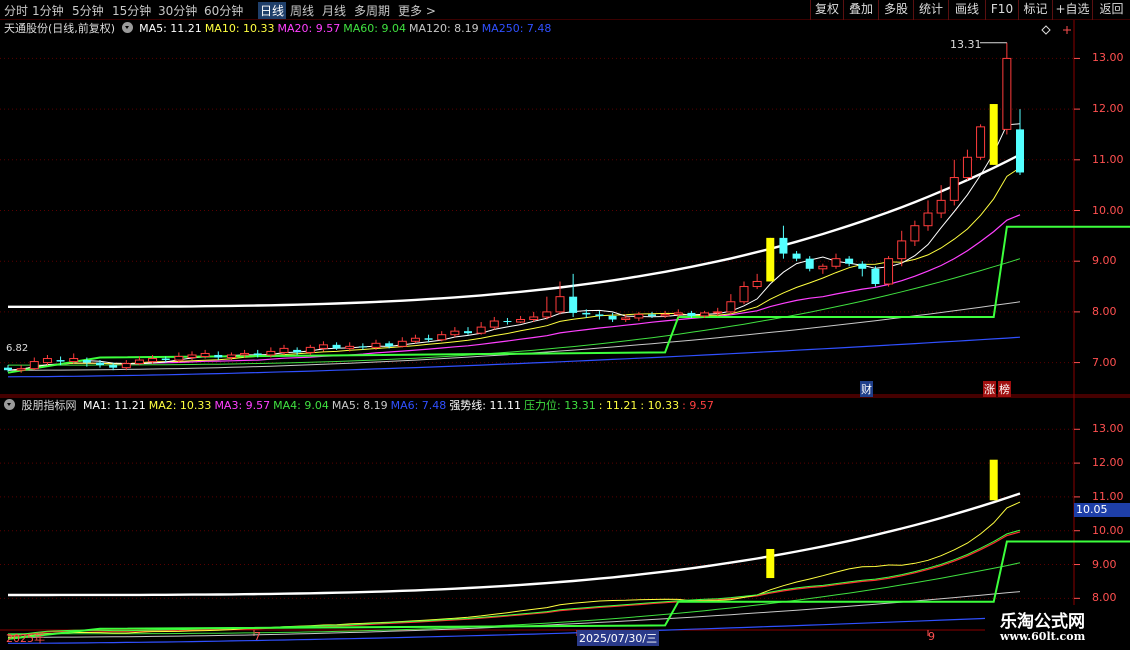 The width and height of the screenshot is (1130, 650). What do you see at coordinates (618, 638) in the screenshot?
I see `x-tick-2: 2025/07/30/三` at bounding box center [618, 638].